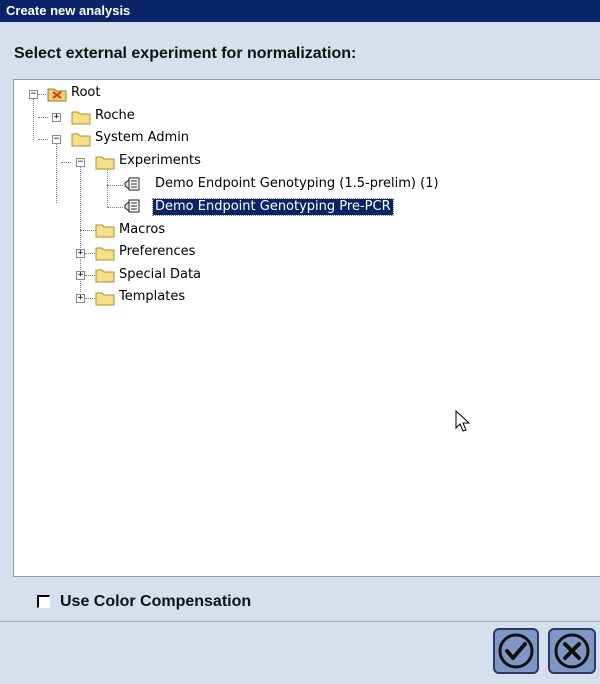  Describe the element at coordinates (85, 93) in the screenshot. I see `tree-node-root: Root` at that location.